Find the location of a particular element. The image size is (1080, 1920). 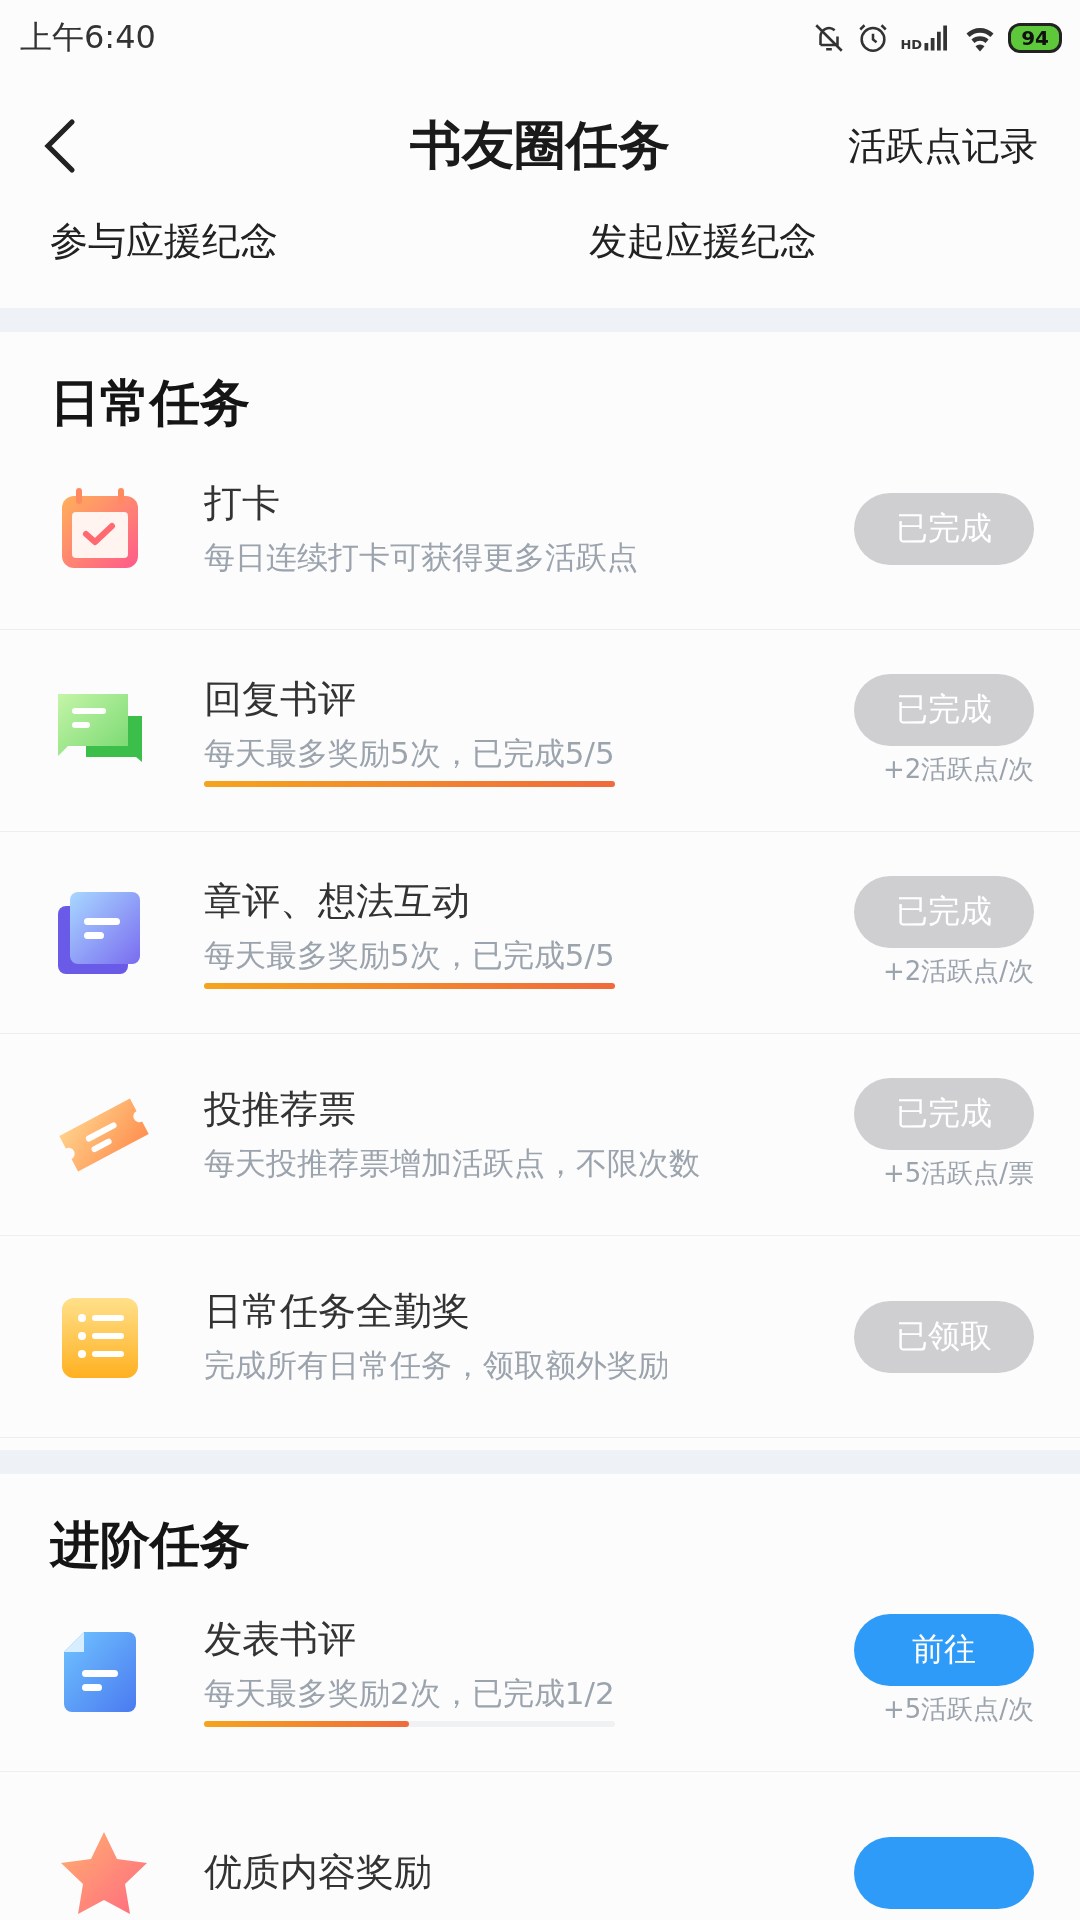

task-title: 回复书评 is located at coordinates (280, 699).